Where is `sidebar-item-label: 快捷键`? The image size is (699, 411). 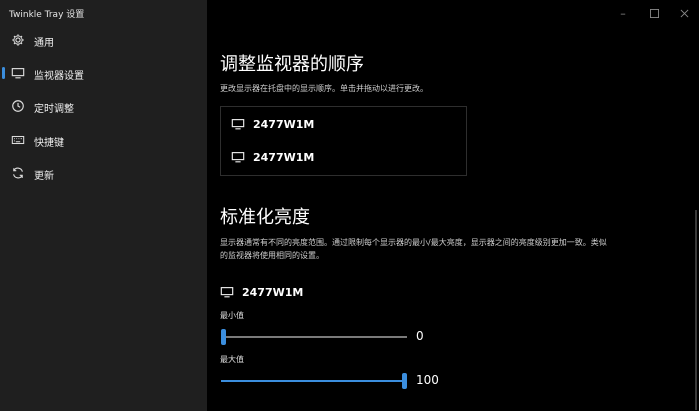
sidebar-item-label: 快捷键 is located at coordinates (49, 143).